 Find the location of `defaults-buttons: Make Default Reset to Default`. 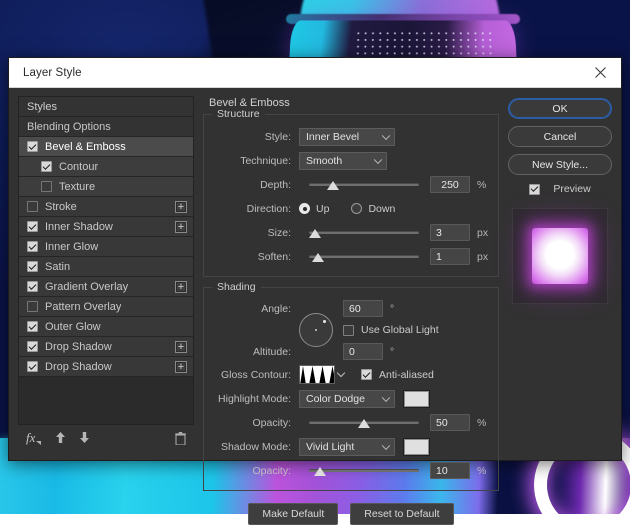

defaults-buttons: Make Default Reset to Default is located at coordinates (351, 514).